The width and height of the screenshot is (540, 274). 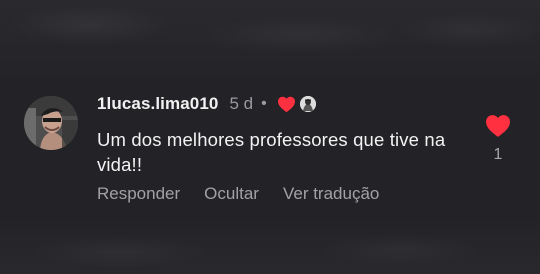 I want to click on comment-meta: 1lucas.lima010 5 d •, so click(x=292, y=104).